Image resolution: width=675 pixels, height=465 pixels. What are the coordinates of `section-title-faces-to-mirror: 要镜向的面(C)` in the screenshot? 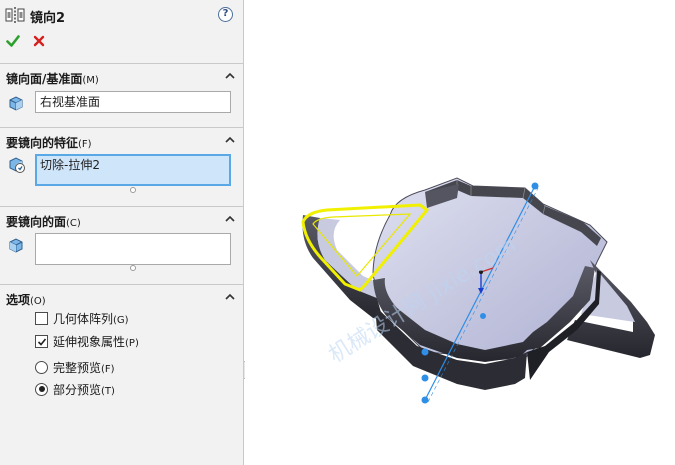 It's located at (43, 221).